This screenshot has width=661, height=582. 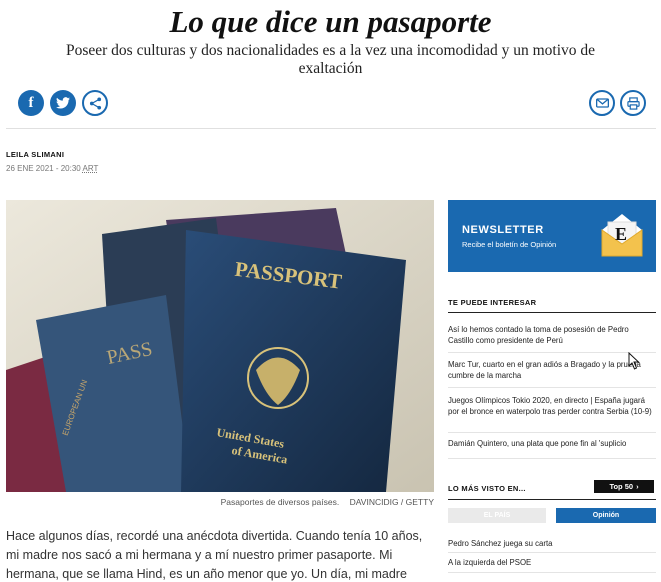 I want to click on share-more-button, so click(x=95, y=103).